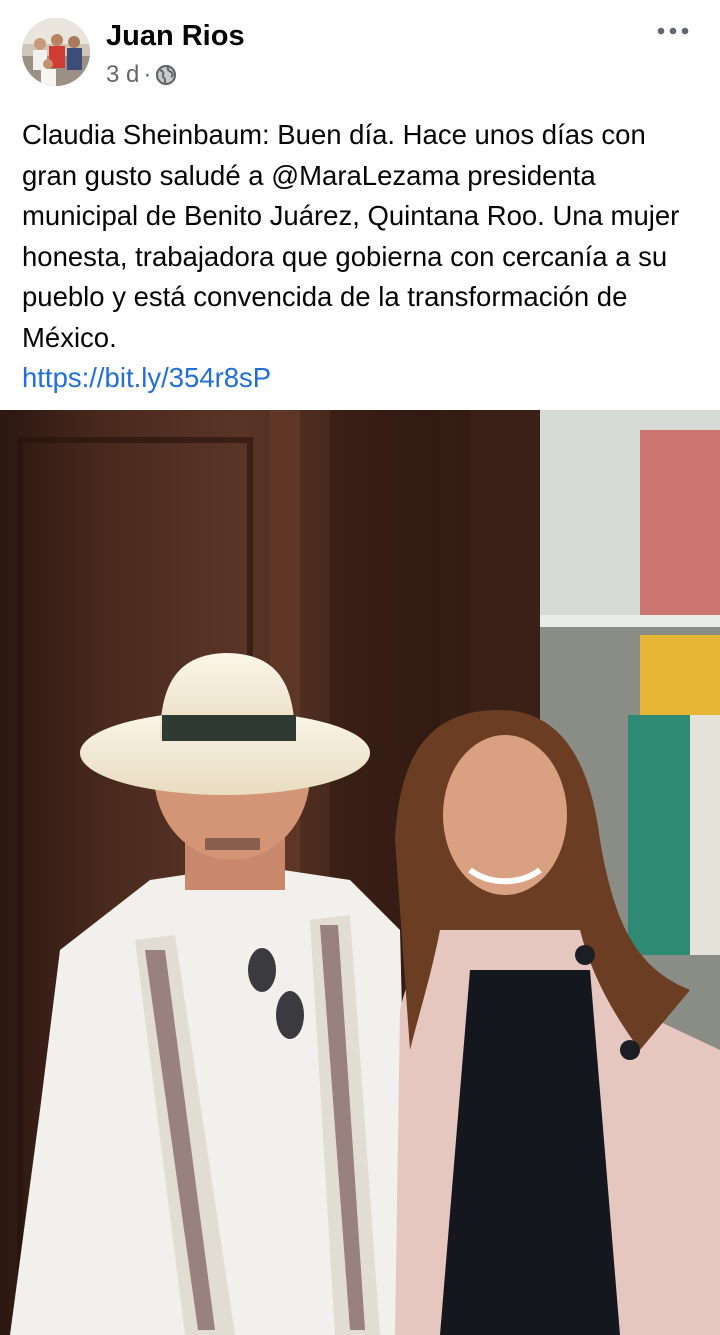 The image size is (720, 1335). I want to click on author-avatar, so click(56, 52).